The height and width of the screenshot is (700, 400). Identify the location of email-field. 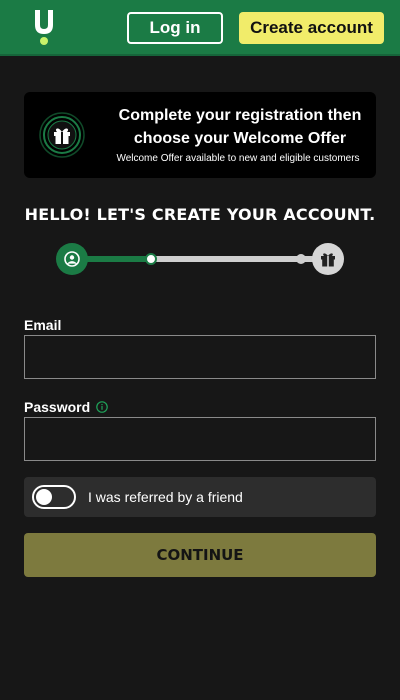
(200, 357).